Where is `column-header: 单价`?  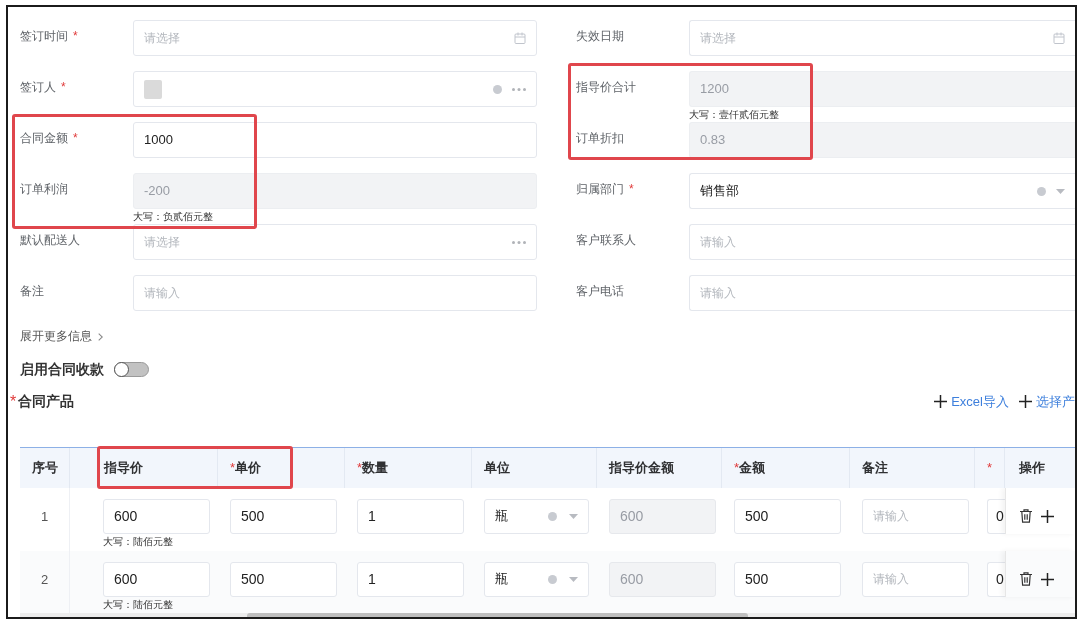 column-header: 单价 is located at coordinates (248, 467).